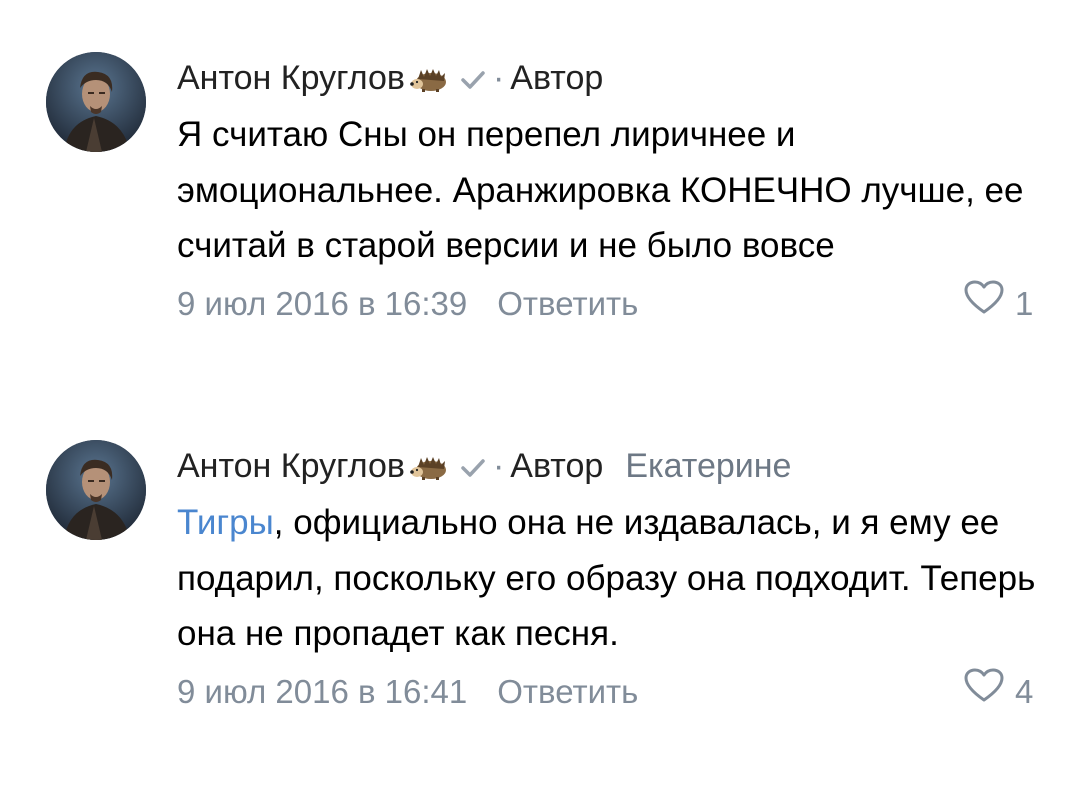  Describe the element at coordinates (1024, 303) in the screenshot. I see `like-count: 1` at that location.